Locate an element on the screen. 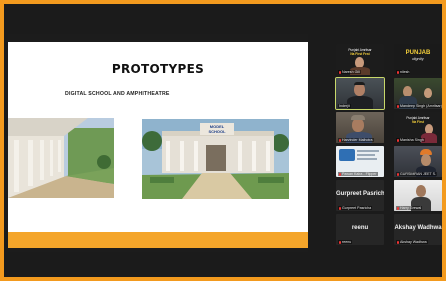  participant-tile: Harry Grewal is located at coordinates (418, 195).